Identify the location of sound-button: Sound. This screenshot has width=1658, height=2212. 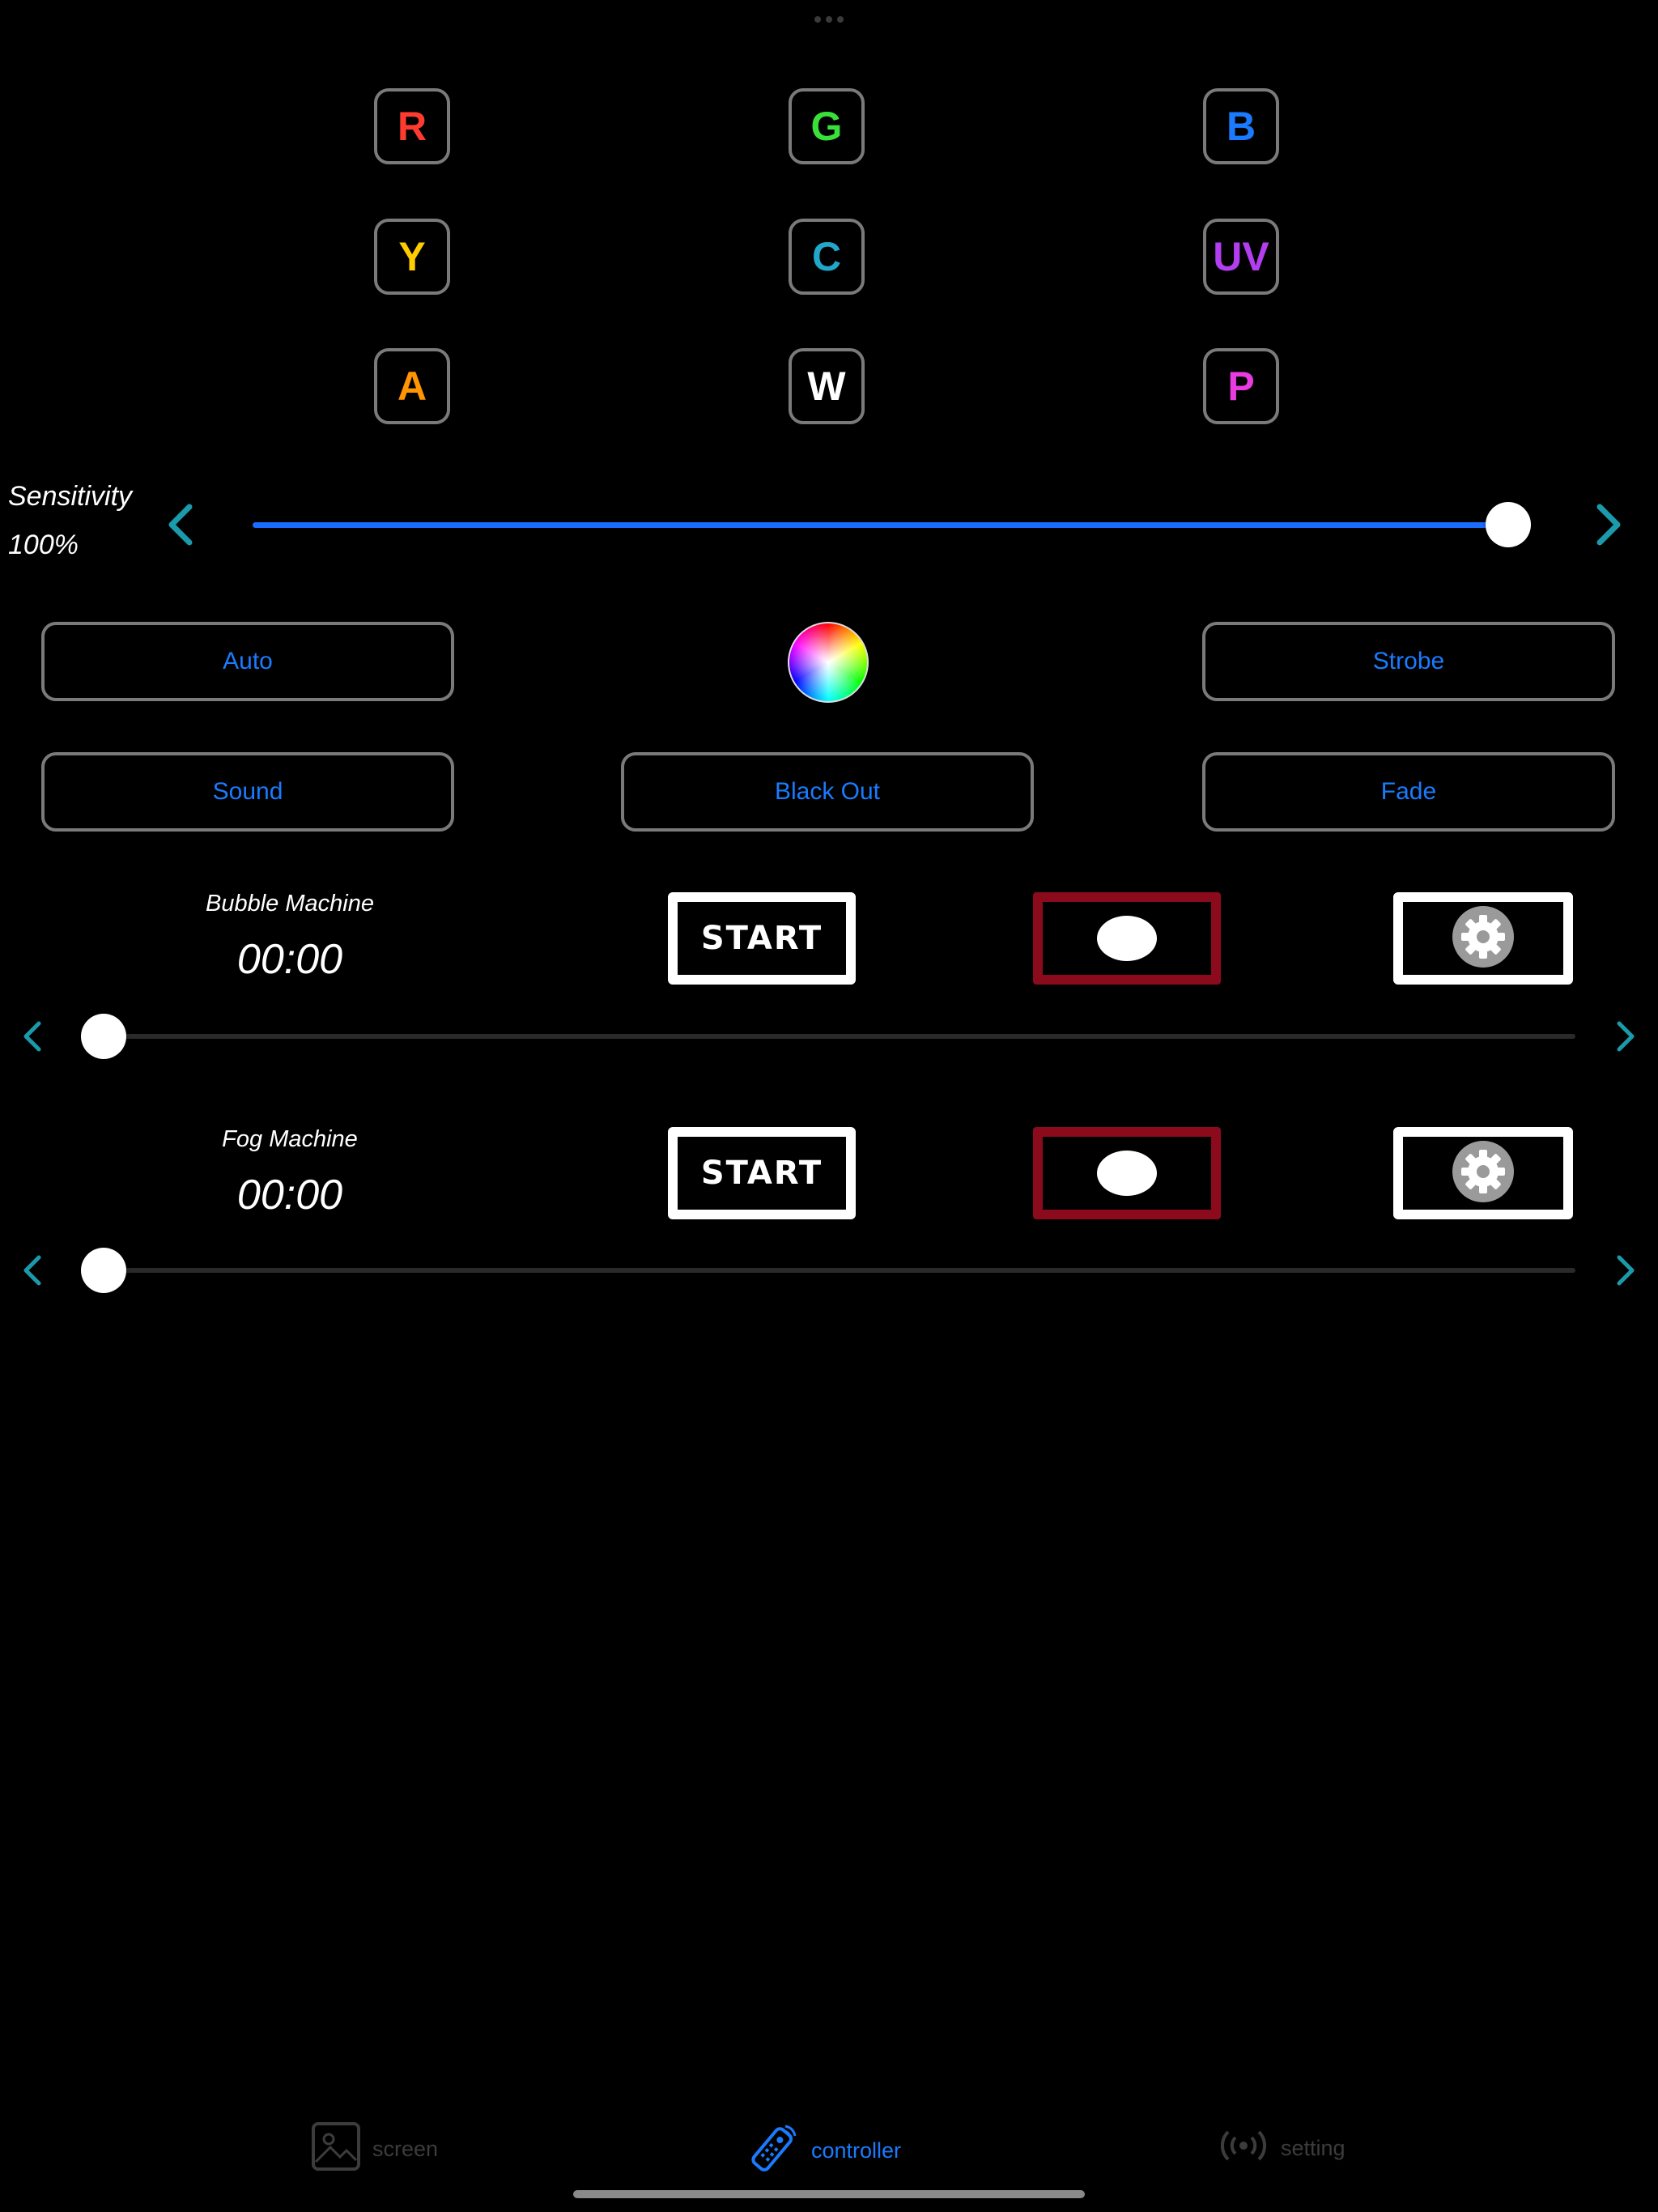
(247, 792).